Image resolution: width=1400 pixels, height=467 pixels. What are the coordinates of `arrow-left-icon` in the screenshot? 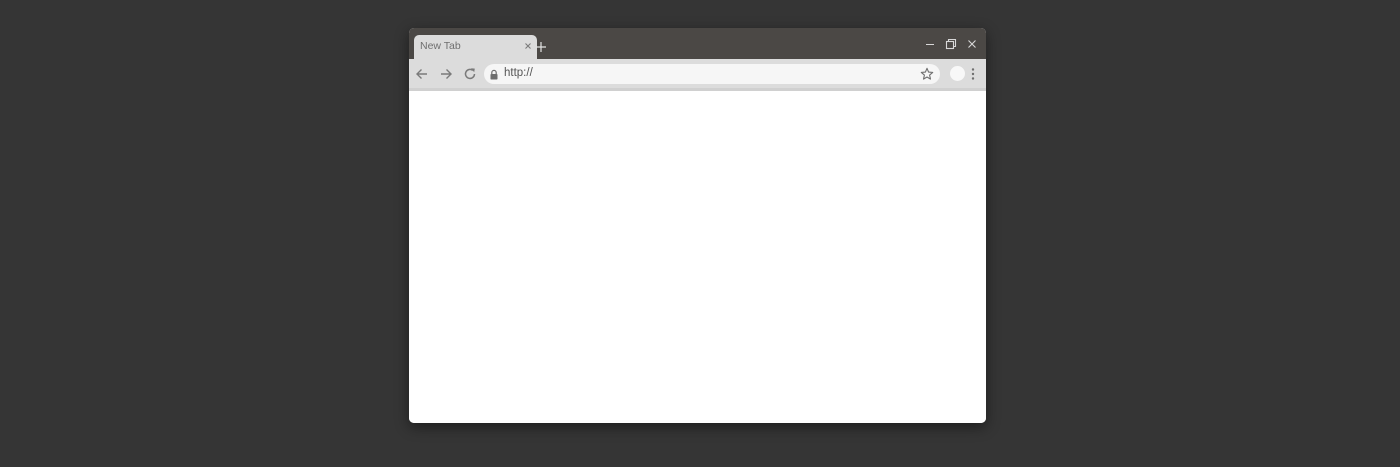 It's located at (422, 74).